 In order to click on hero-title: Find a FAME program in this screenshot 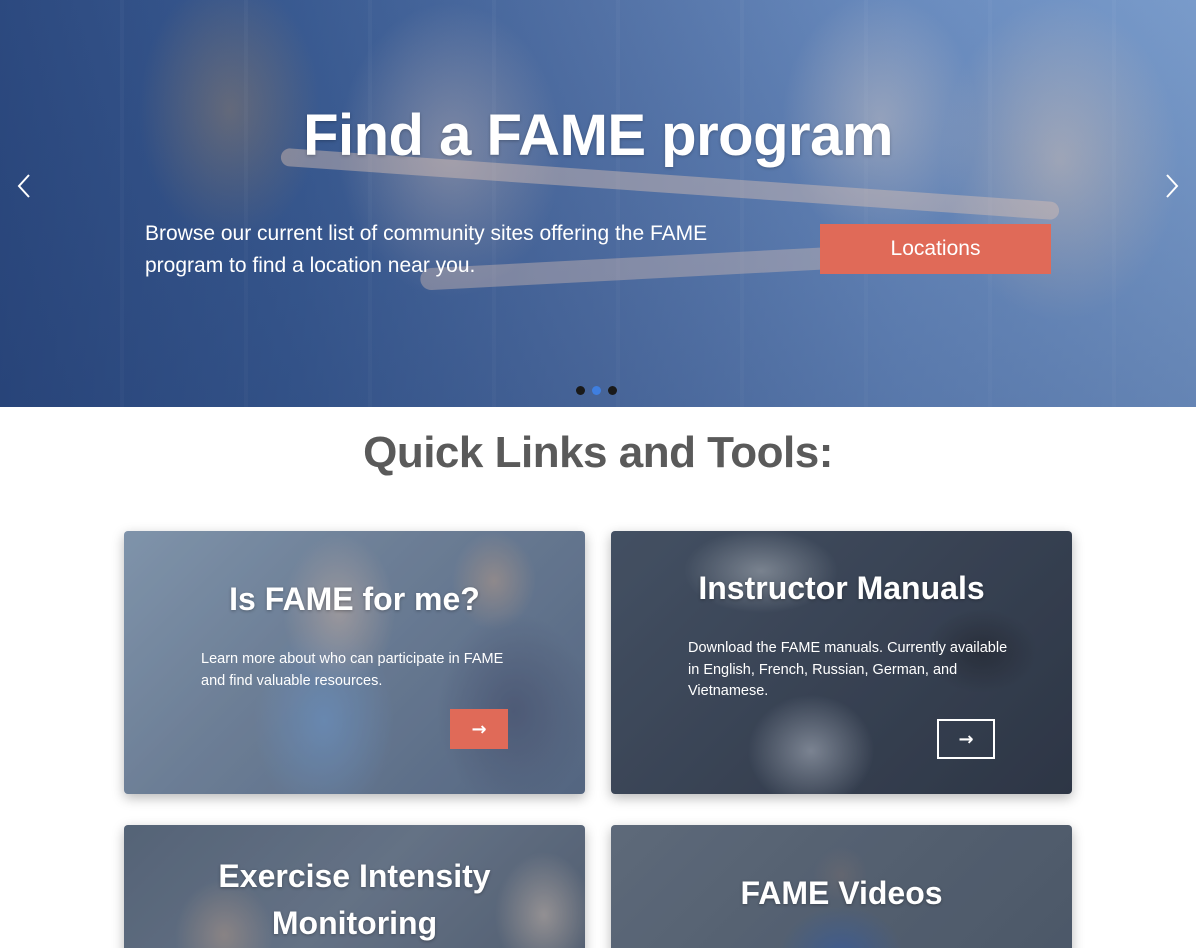, I will do `click(598, 135)`.